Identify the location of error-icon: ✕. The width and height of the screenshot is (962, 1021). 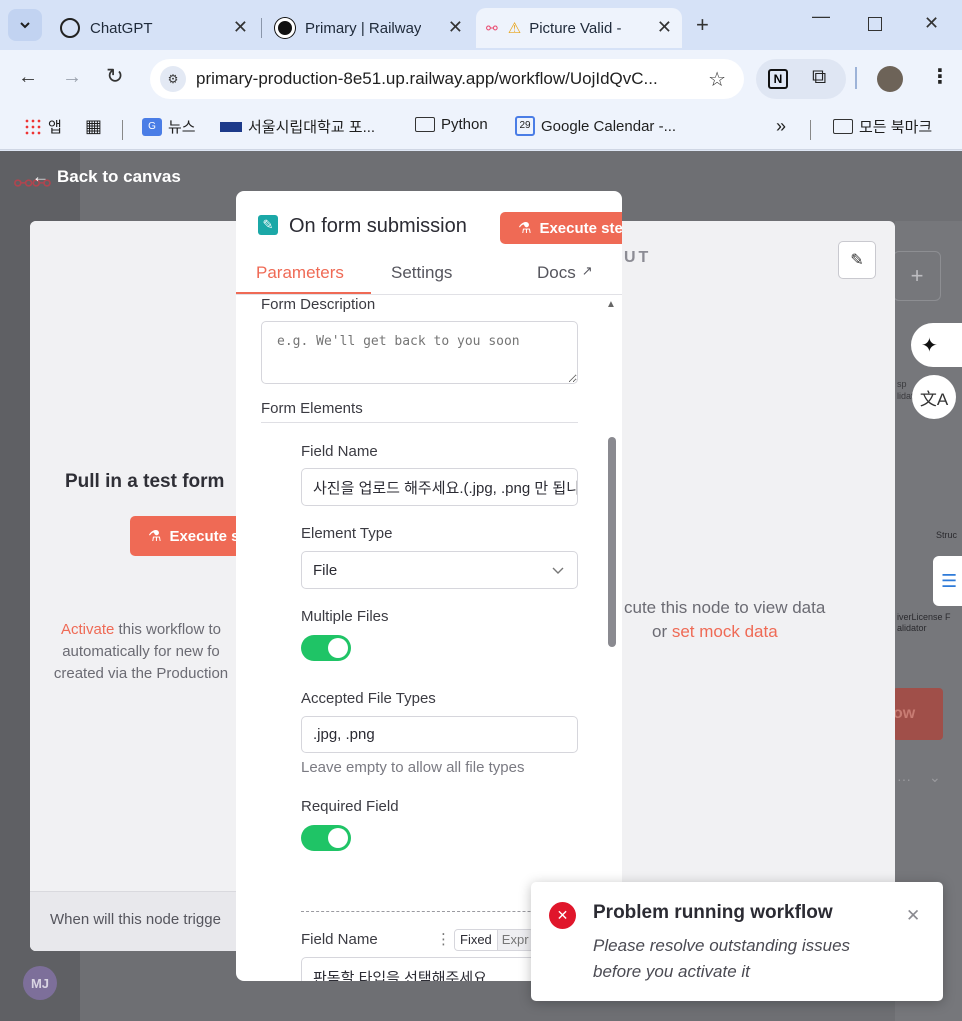
(562, 915).